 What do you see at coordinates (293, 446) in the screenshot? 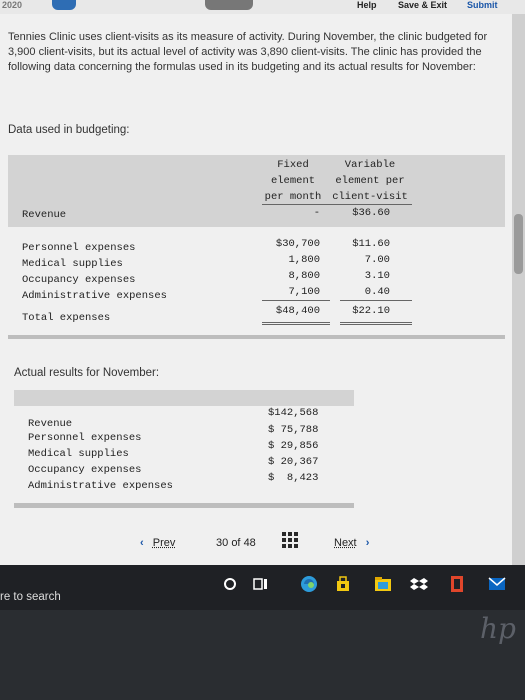
I see `actual-row-value: $ 29,856` at bounding box center [293, 446].